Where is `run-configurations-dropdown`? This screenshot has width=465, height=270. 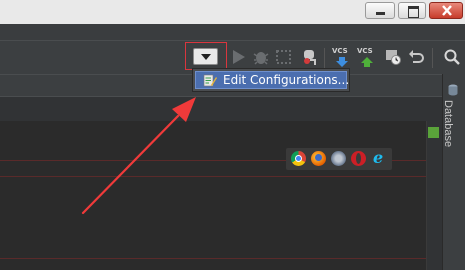
run-configurations-dropdown is located at coordinates (205, 56).